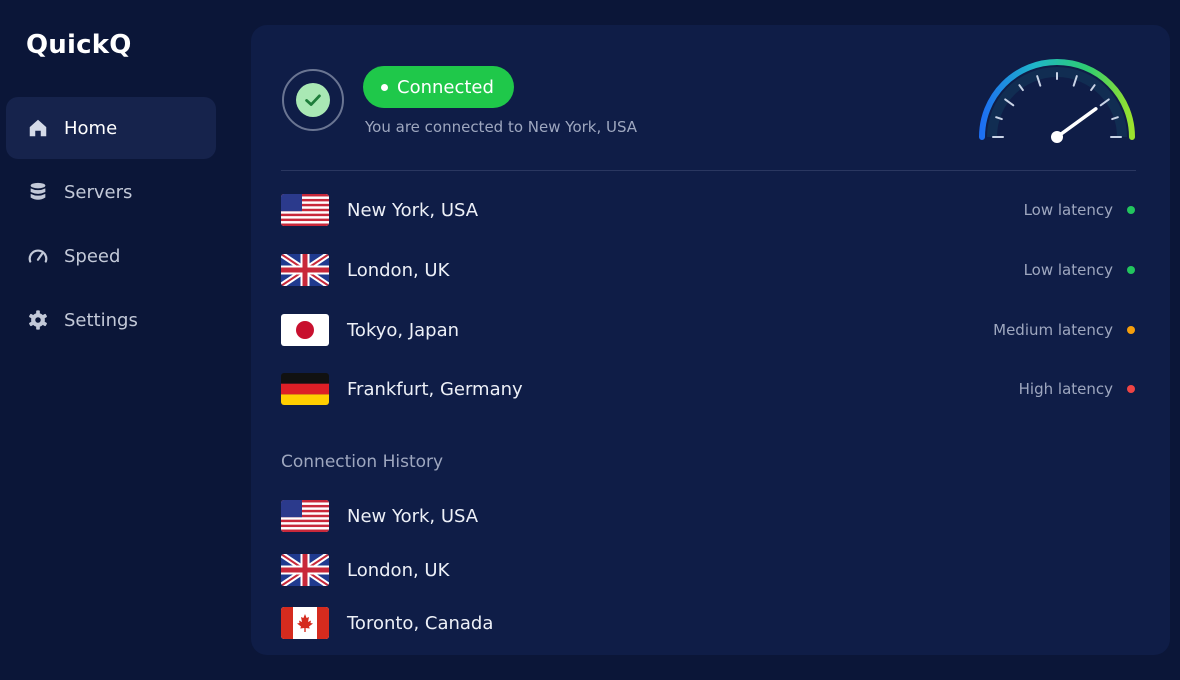 The width and height of the screenshot is (1180, 680). What do you see at coordinates (435, 389) in the screenshot?
I see `server-location: Frankfurt, Germany` at bounding box center [435, 389].